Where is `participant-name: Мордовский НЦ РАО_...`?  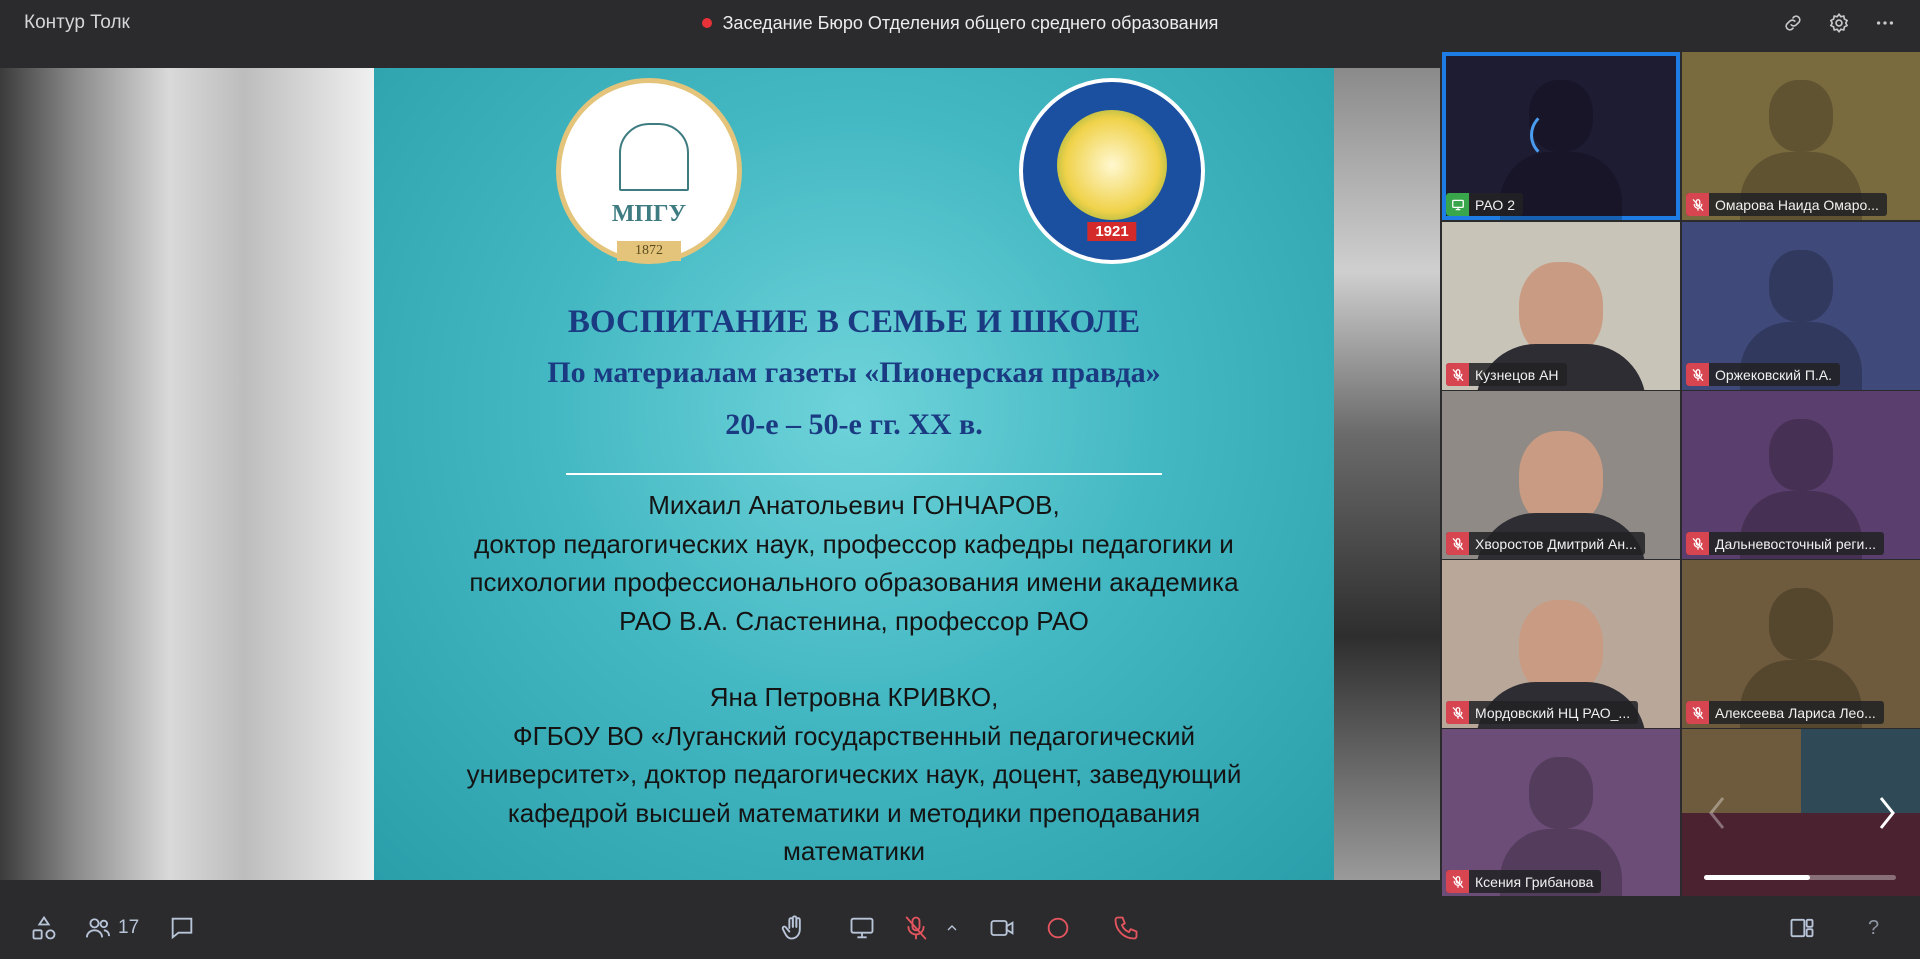
participant-name: Мордовский НЦ РАО_... is located at coordinates (1553, 712).